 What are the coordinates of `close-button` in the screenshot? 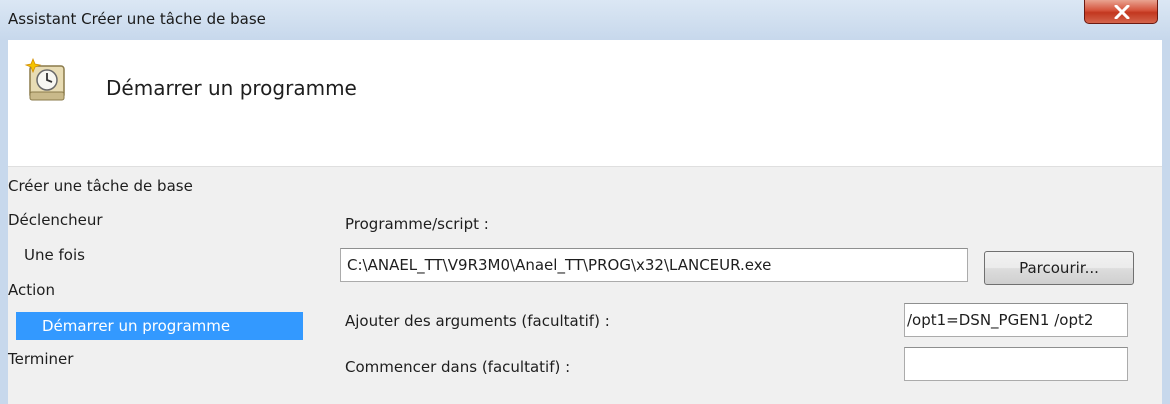 It's located at (1121, 12).